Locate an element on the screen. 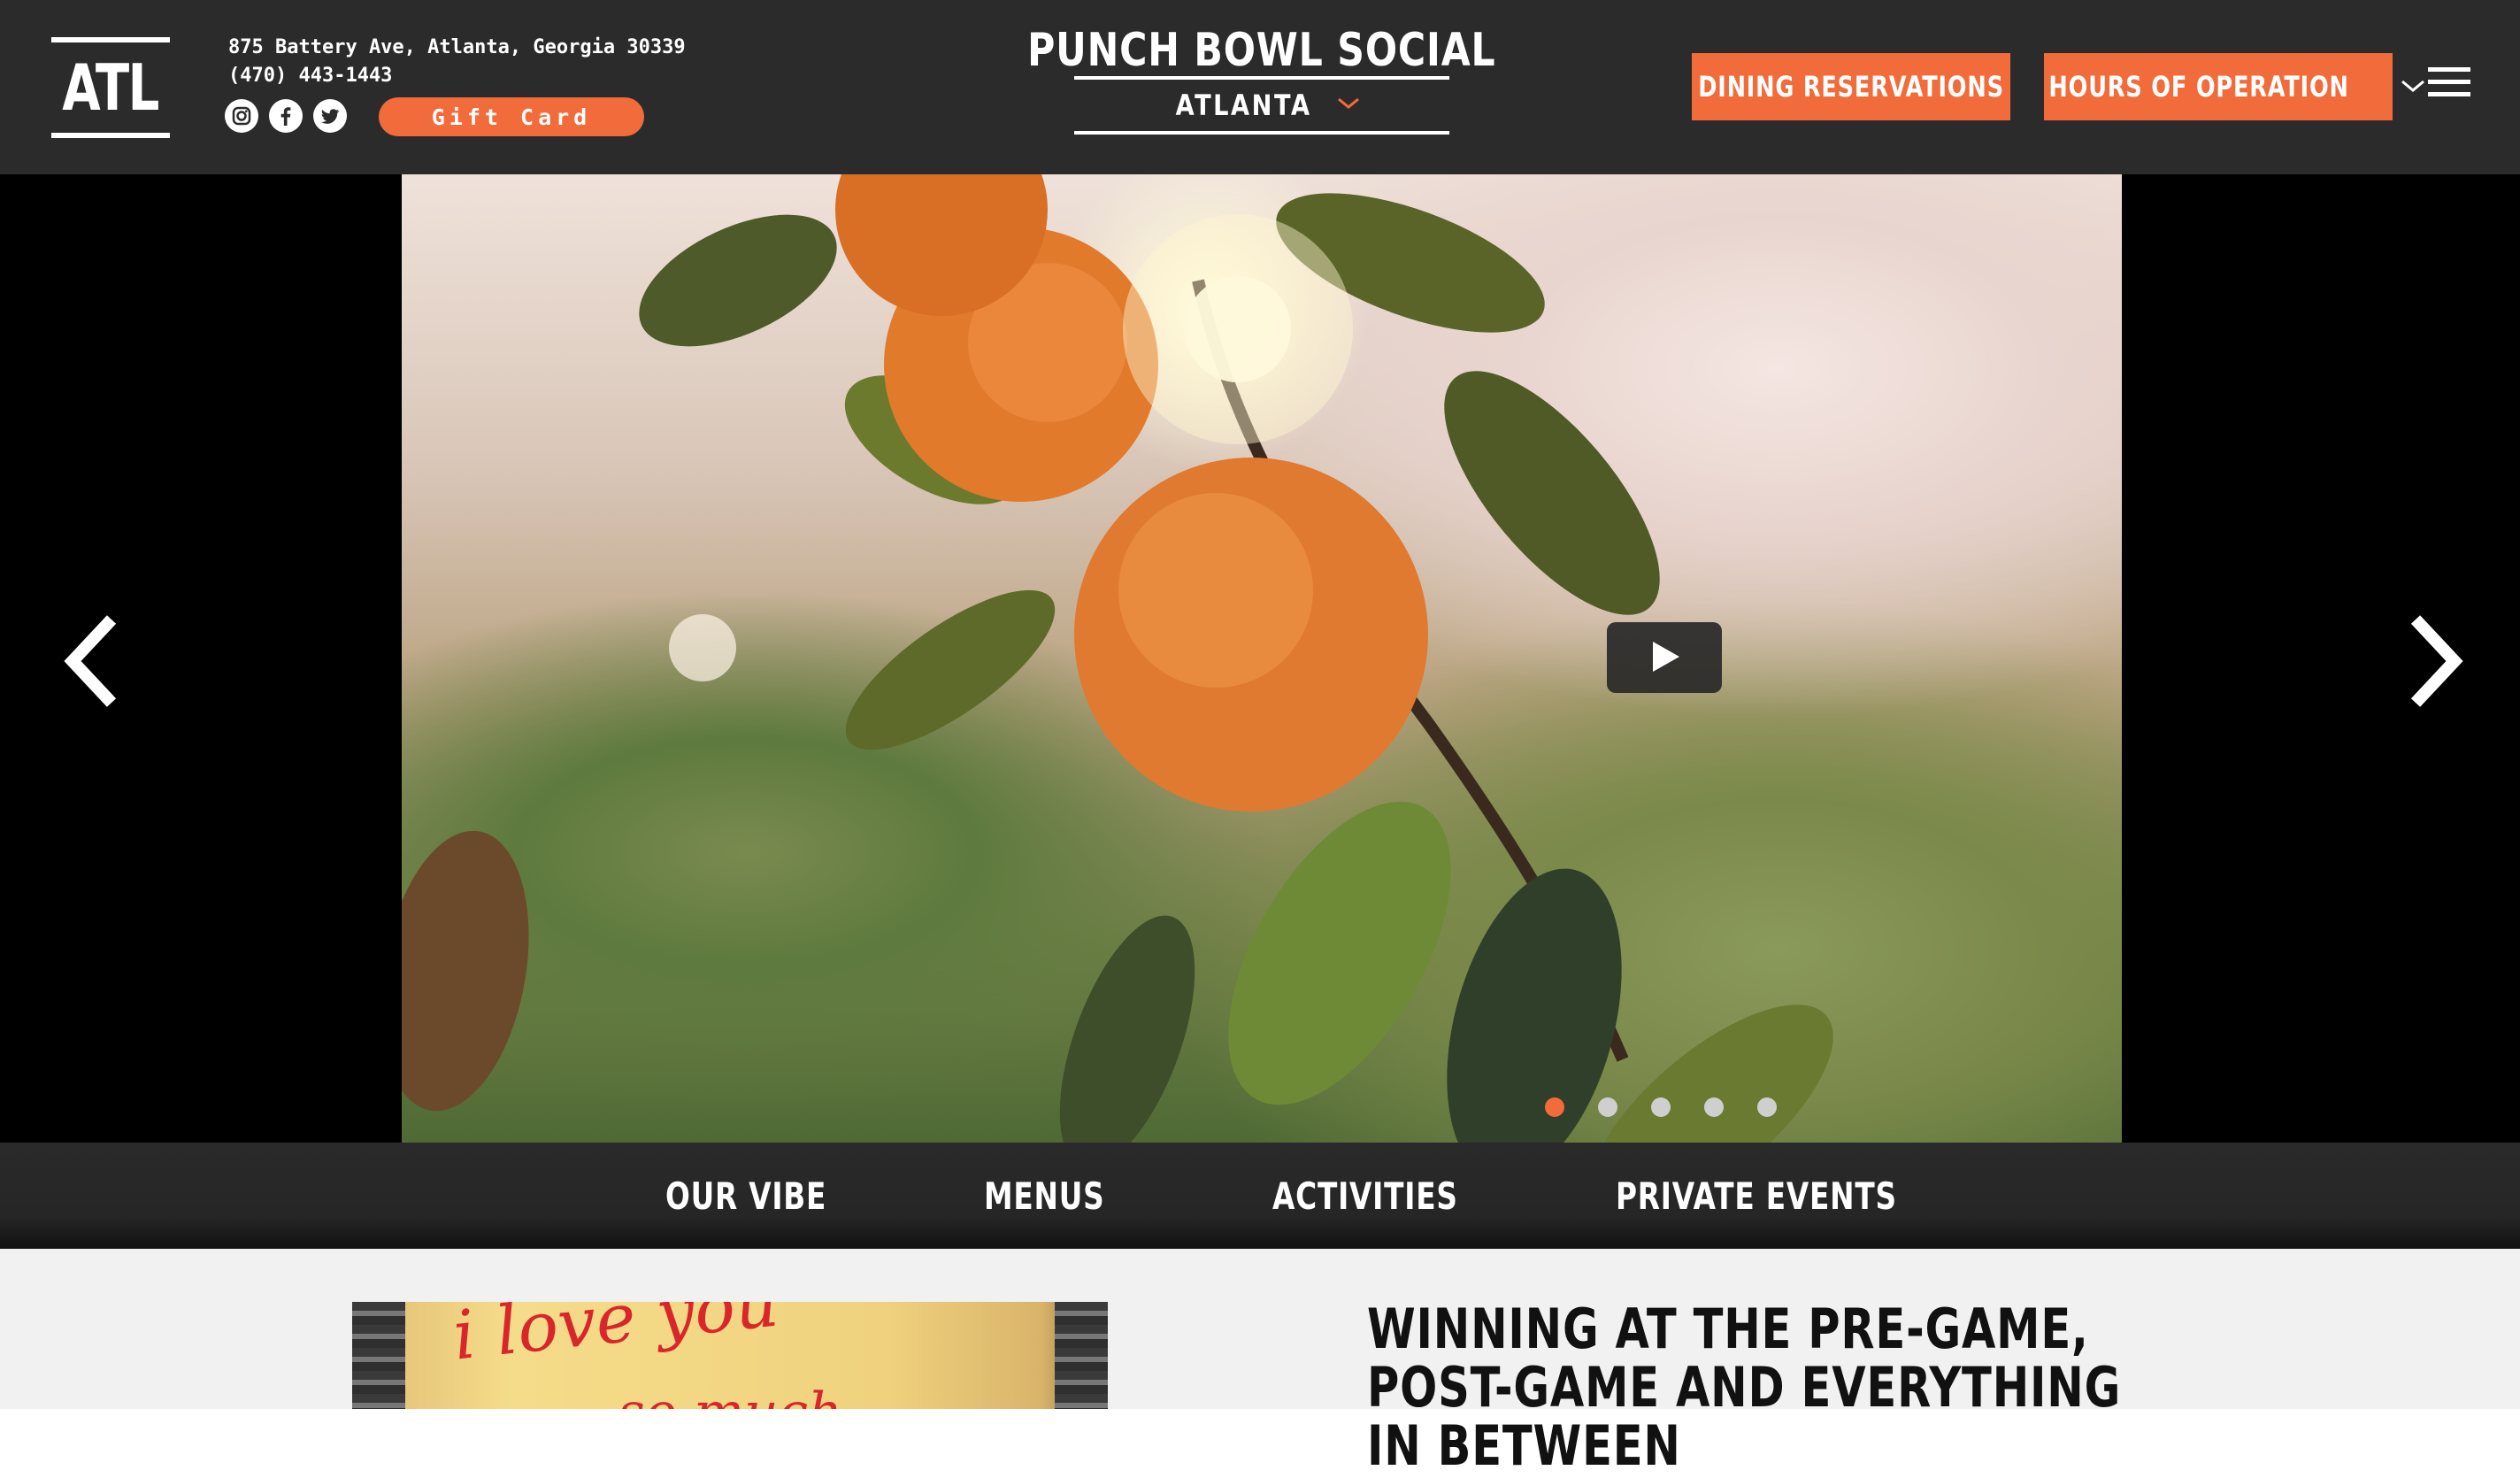 Image resolution: width=2520 pixels, height=1478 pixels. nav-our-vibe: OUR VIBE is located at coordinates (768, 1195).